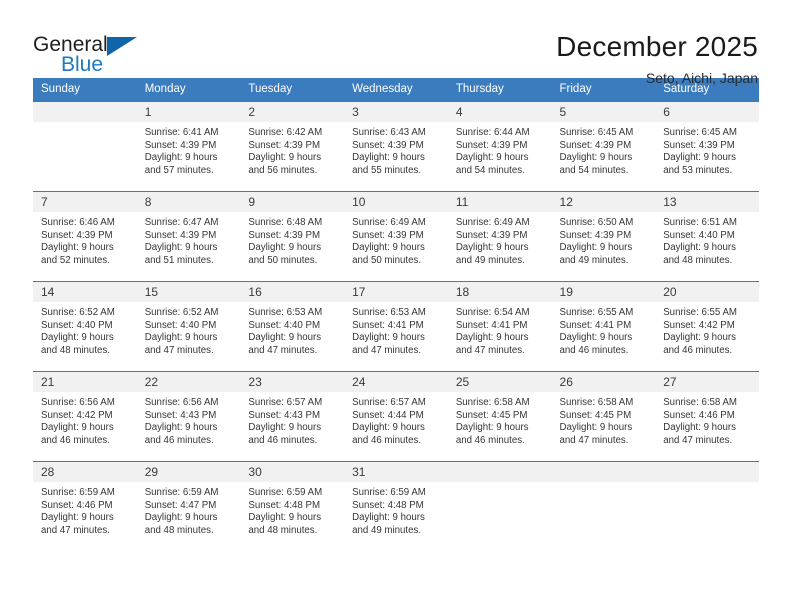 This screenshot has width=792, height=612. What do you see at coordinates (596, 402) in the screenshot?
I see `sunrise-time: Sunrise: 6:58 AM` at bounding box center [596, 402].